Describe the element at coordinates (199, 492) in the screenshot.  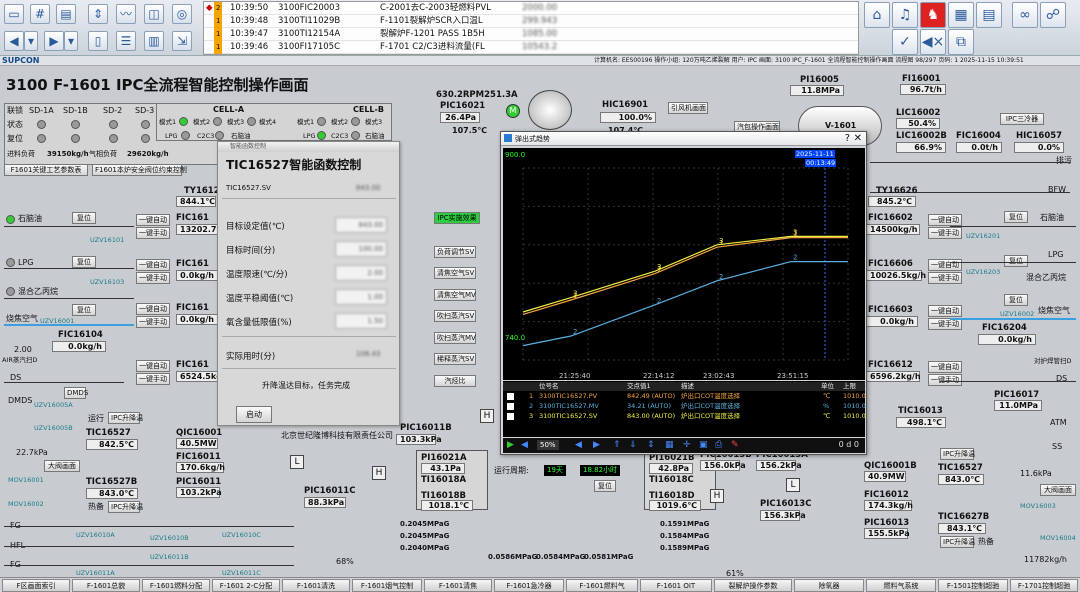
I see `cpic16011-value: 103.2kPa` at that location.